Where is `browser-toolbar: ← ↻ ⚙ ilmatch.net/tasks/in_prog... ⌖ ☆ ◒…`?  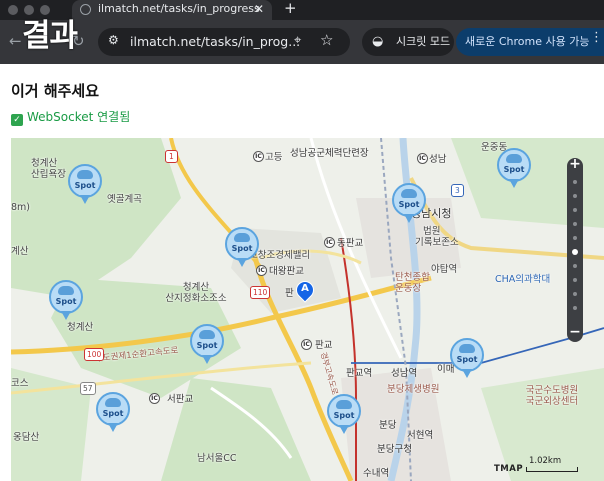
browser-toolbar: ← ↻ ⚙ ilmatch.net/tasks/in_prog... ⌖ ☆ ◒… is located at coordinates (302, 42).